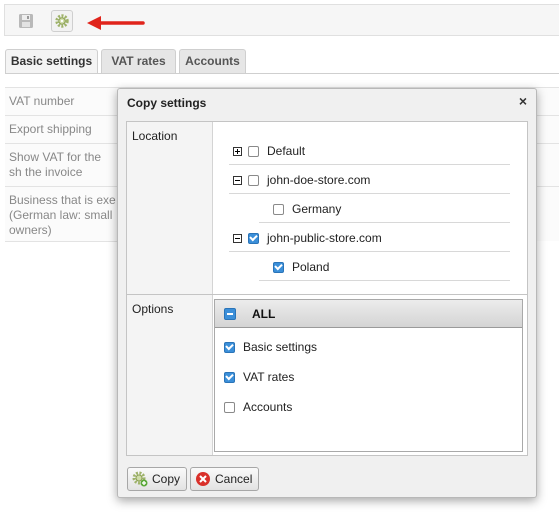 Image resolution: width=559 pixels, height=518 pixels. Describe the element at coordinates (234, 479) in the screenshot. I see `cancel-button-label: Cancel` at that location.